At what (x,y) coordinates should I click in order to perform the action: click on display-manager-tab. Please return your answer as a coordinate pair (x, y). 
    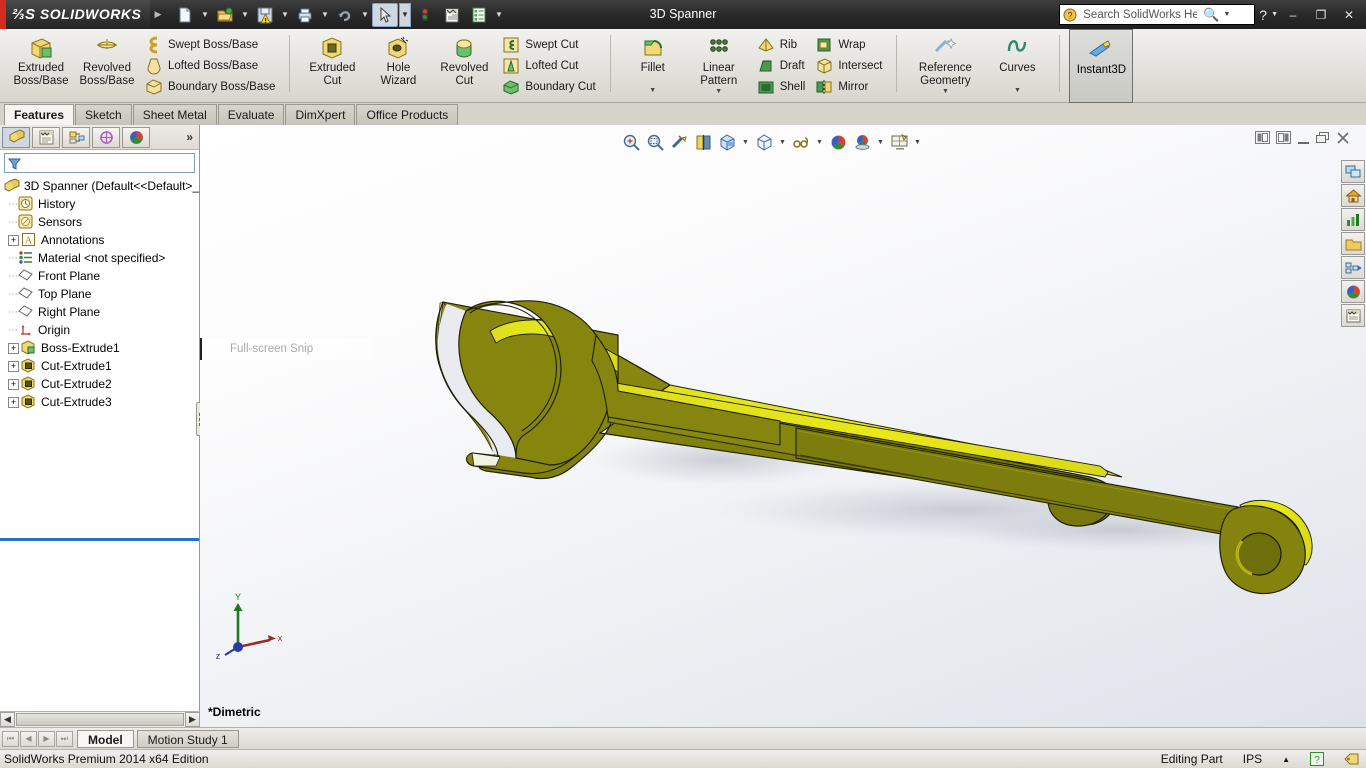
    Looking at the image, I should click on (136, 137).